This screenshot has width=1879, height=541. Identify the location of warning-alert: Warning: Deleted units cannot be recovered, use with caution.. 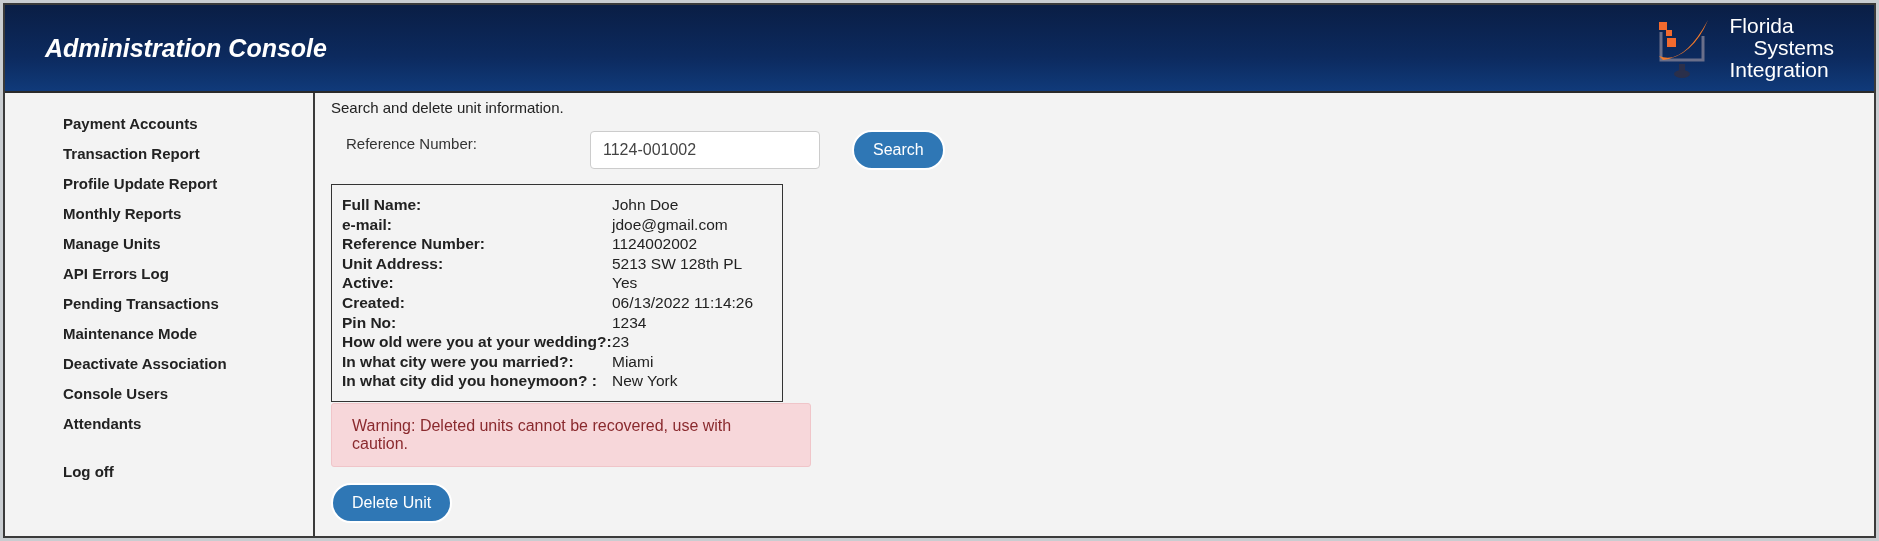
(571, 434).